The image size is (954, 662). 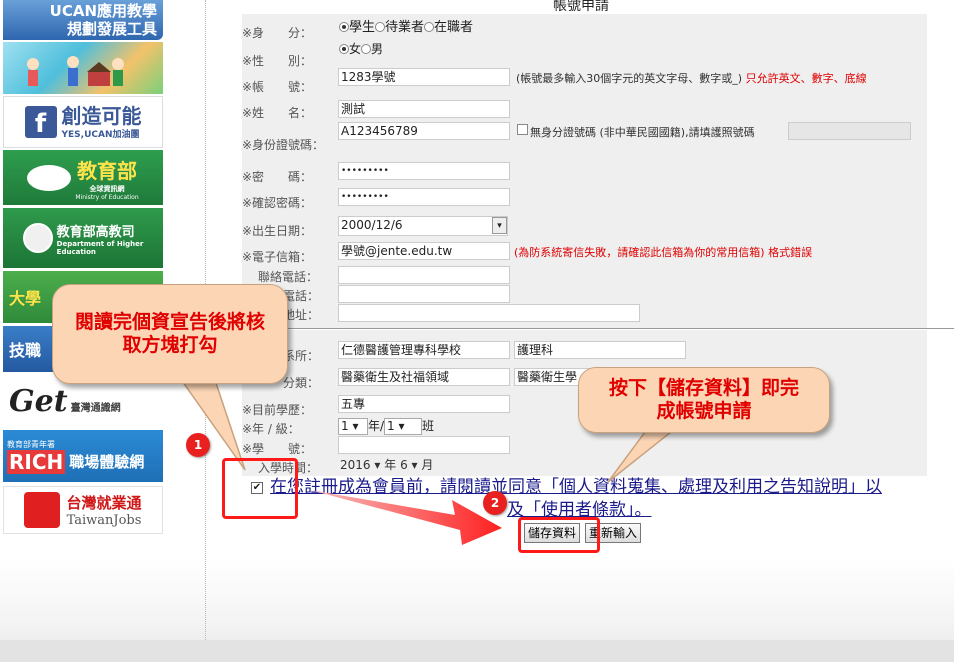 What do you see at coordinates (107, 197) in the screenshot?
I see `moe-english: Ministry of Education` at bounding box center [107, 197].